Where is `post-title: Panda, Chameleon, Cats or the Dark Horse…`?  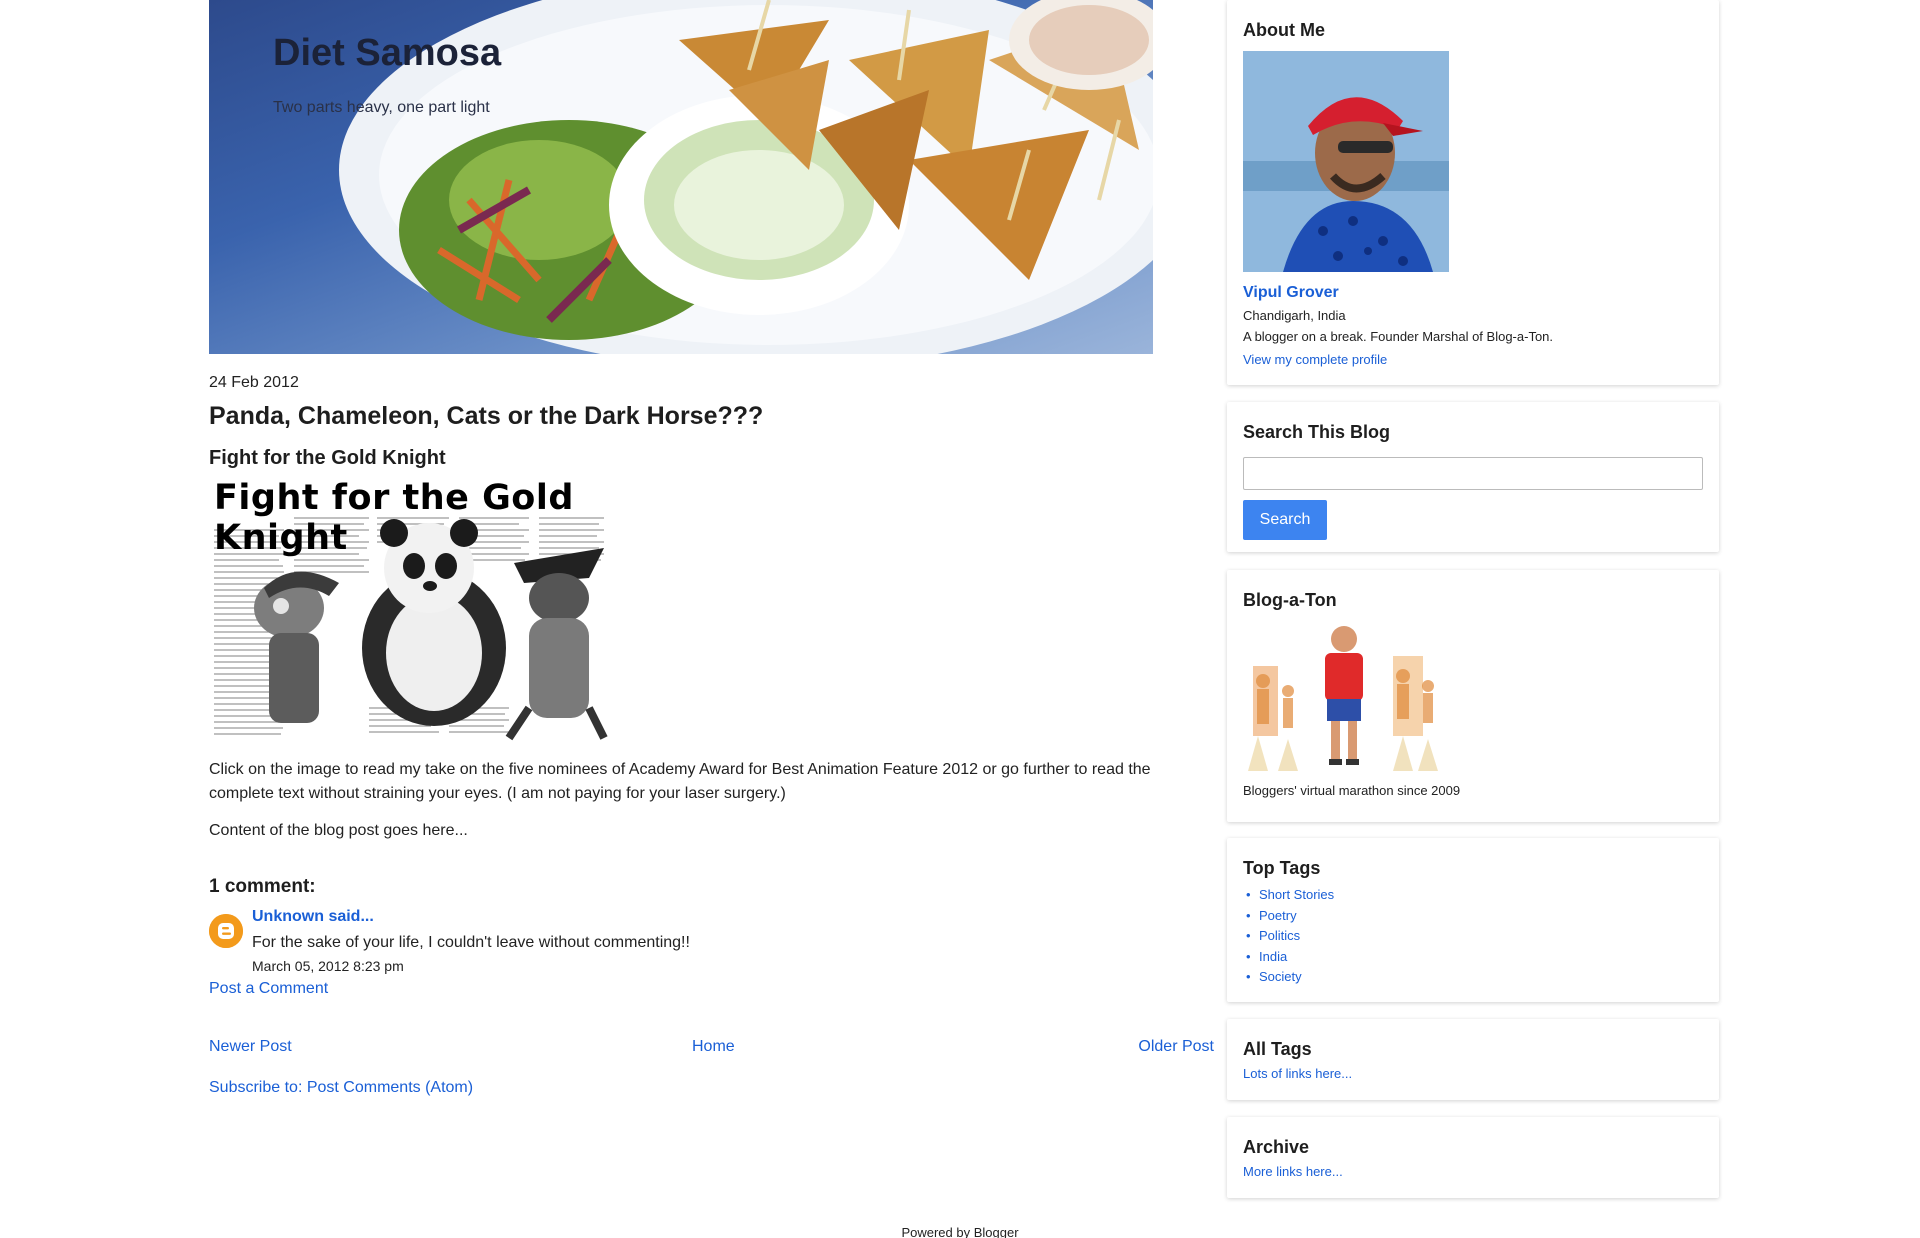
post-title: Panda, Chameleon, Cats or the Dark Horse… is located at coordinates (711, 416).